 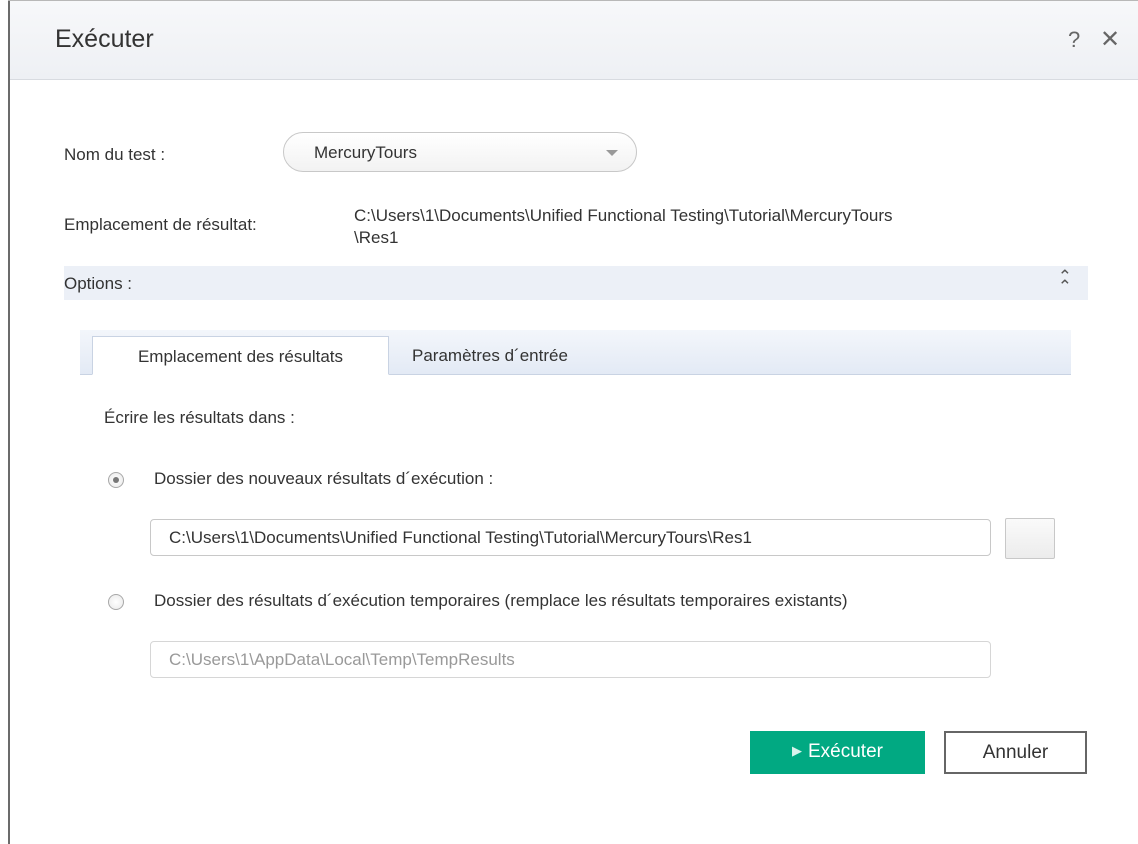 What do you see at coordinates (240, 355) in the screenshot?
I see `tab-result-location: Emplacement des résultats` at bounding box center [240, 355].